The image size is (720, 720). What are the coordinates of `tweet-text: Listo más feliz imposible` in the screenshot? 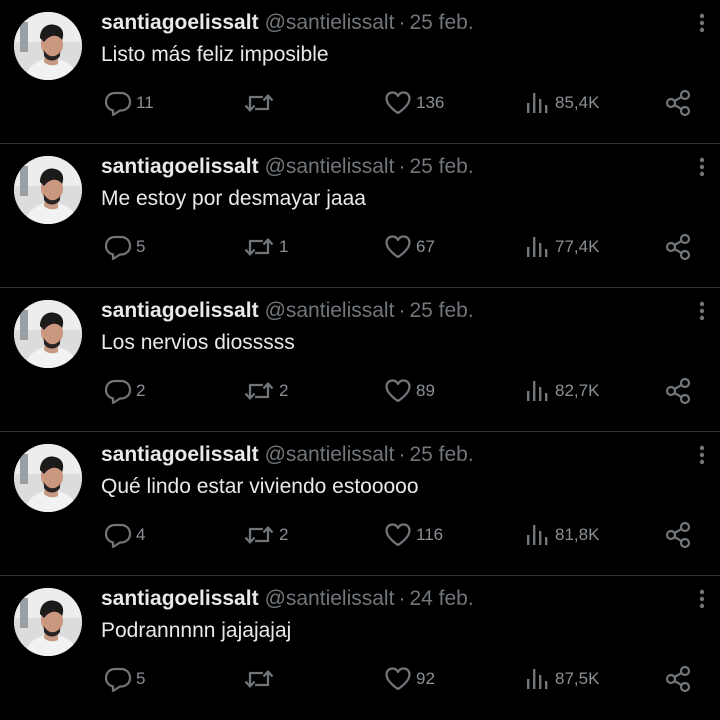 It's located at (215, 54).